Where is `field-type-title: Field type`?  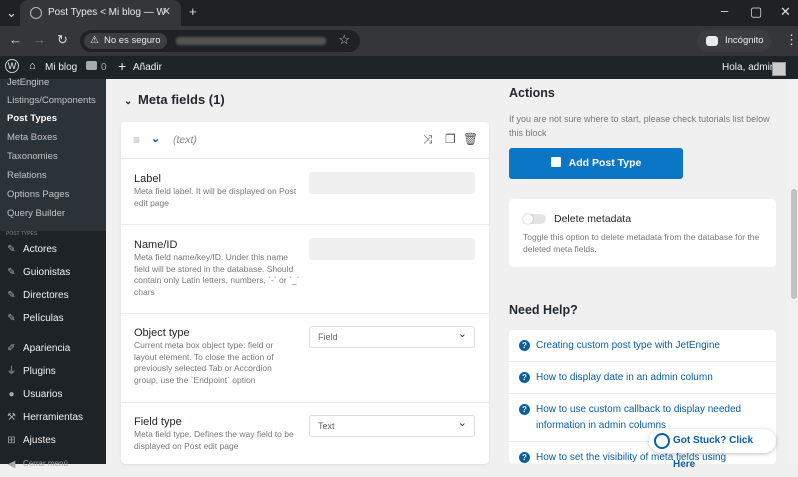 field-type-title: Field type is located at coordinates (158, 422).